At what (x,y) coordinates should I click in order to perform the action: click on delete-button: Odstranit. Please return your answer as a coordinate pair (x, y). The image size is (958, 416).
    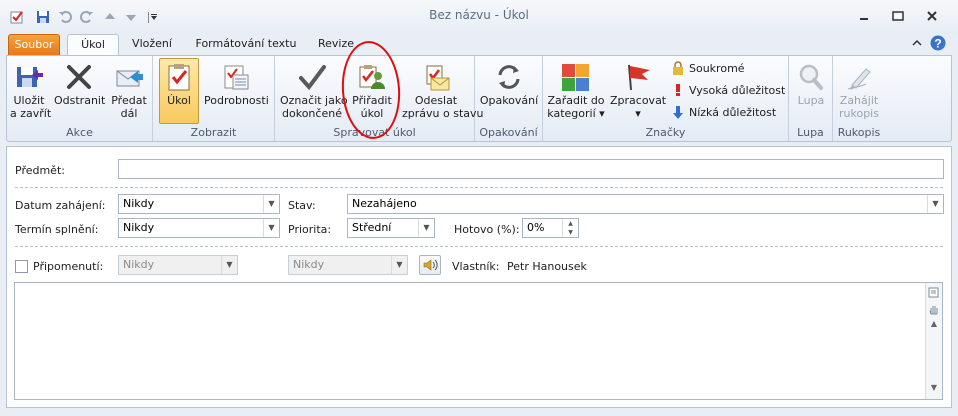
    Looking at the image, I should click on (79, 91).